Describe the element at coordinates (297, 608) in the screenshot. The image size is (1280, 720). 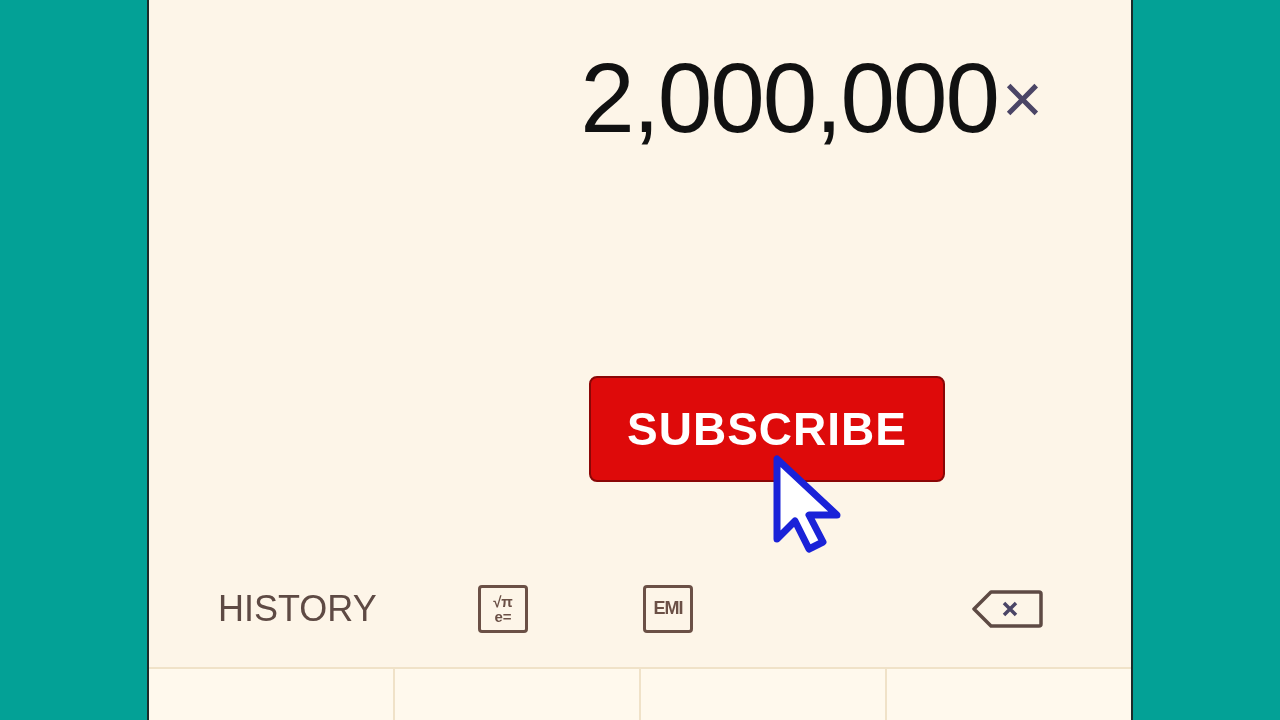
I see `history-button: HISTORY` at that location.